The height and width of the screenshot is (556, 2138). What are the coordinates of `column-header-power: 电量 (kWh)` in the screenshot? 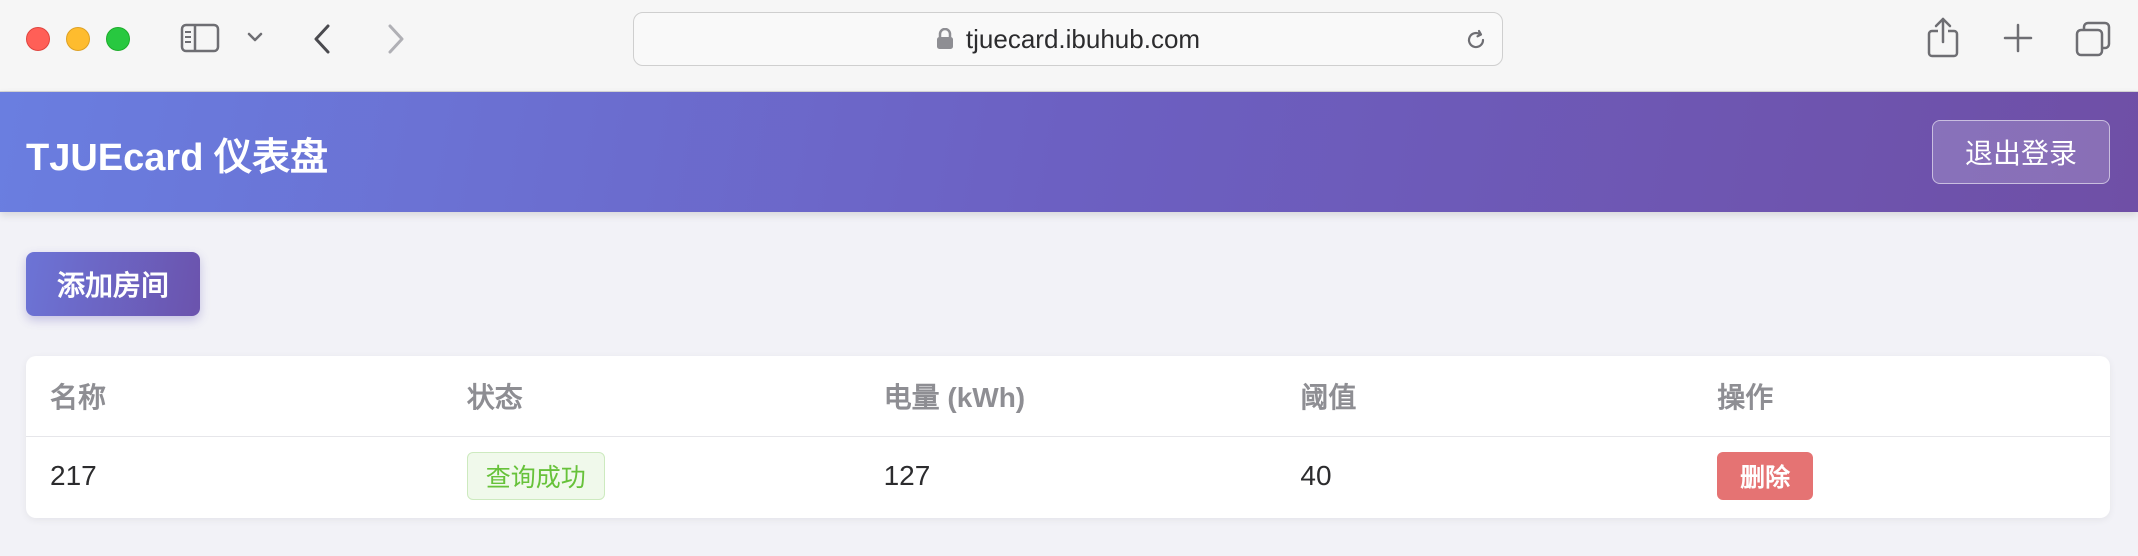 It's located at (1068, 396).